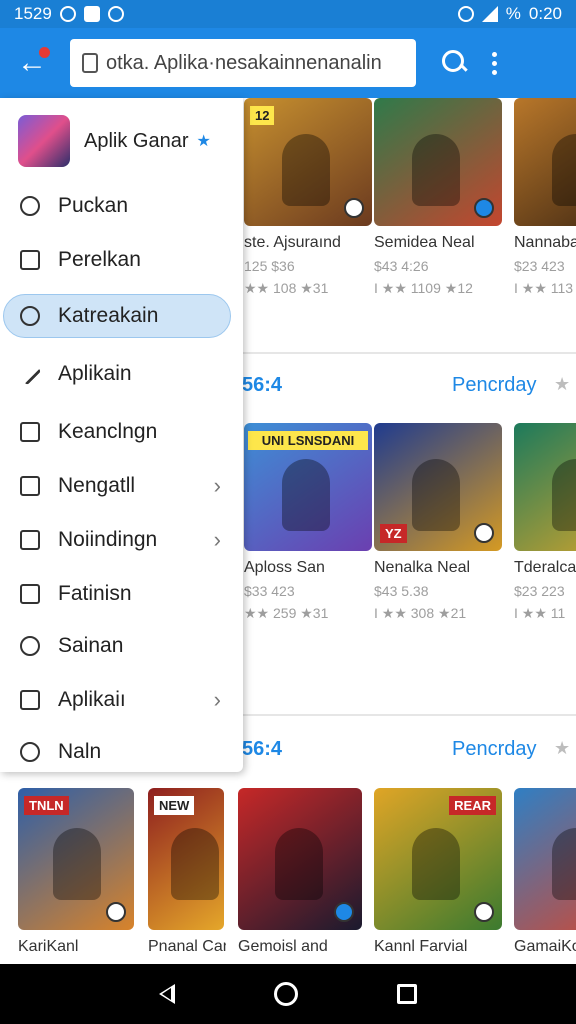 The width and height of the screenshot is (576, 1024). Describe the element at coordinates (284, 567) in the screenshot. I see `app-title: Aploss San` at that location.